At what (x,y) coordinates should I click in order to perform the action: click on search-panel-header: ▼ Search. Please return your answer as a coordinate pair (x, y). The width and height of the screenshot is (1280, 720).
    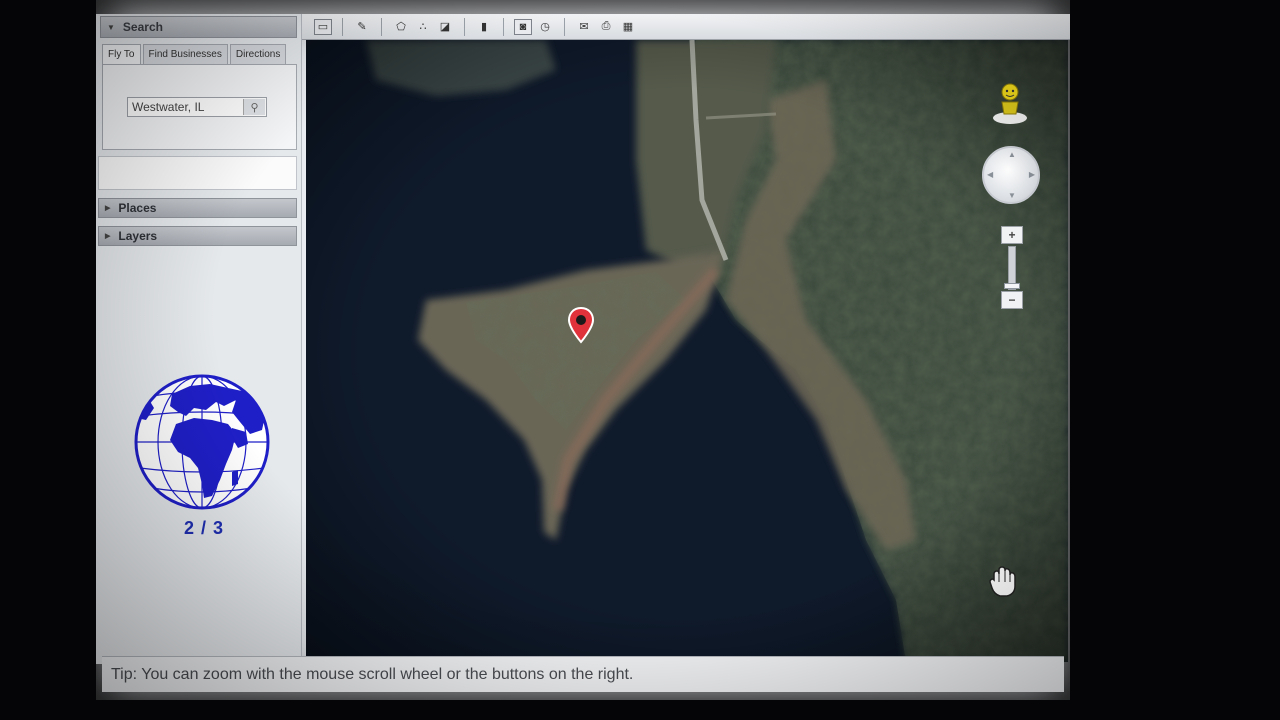
    Looking at the image, I should click on (198, 27).